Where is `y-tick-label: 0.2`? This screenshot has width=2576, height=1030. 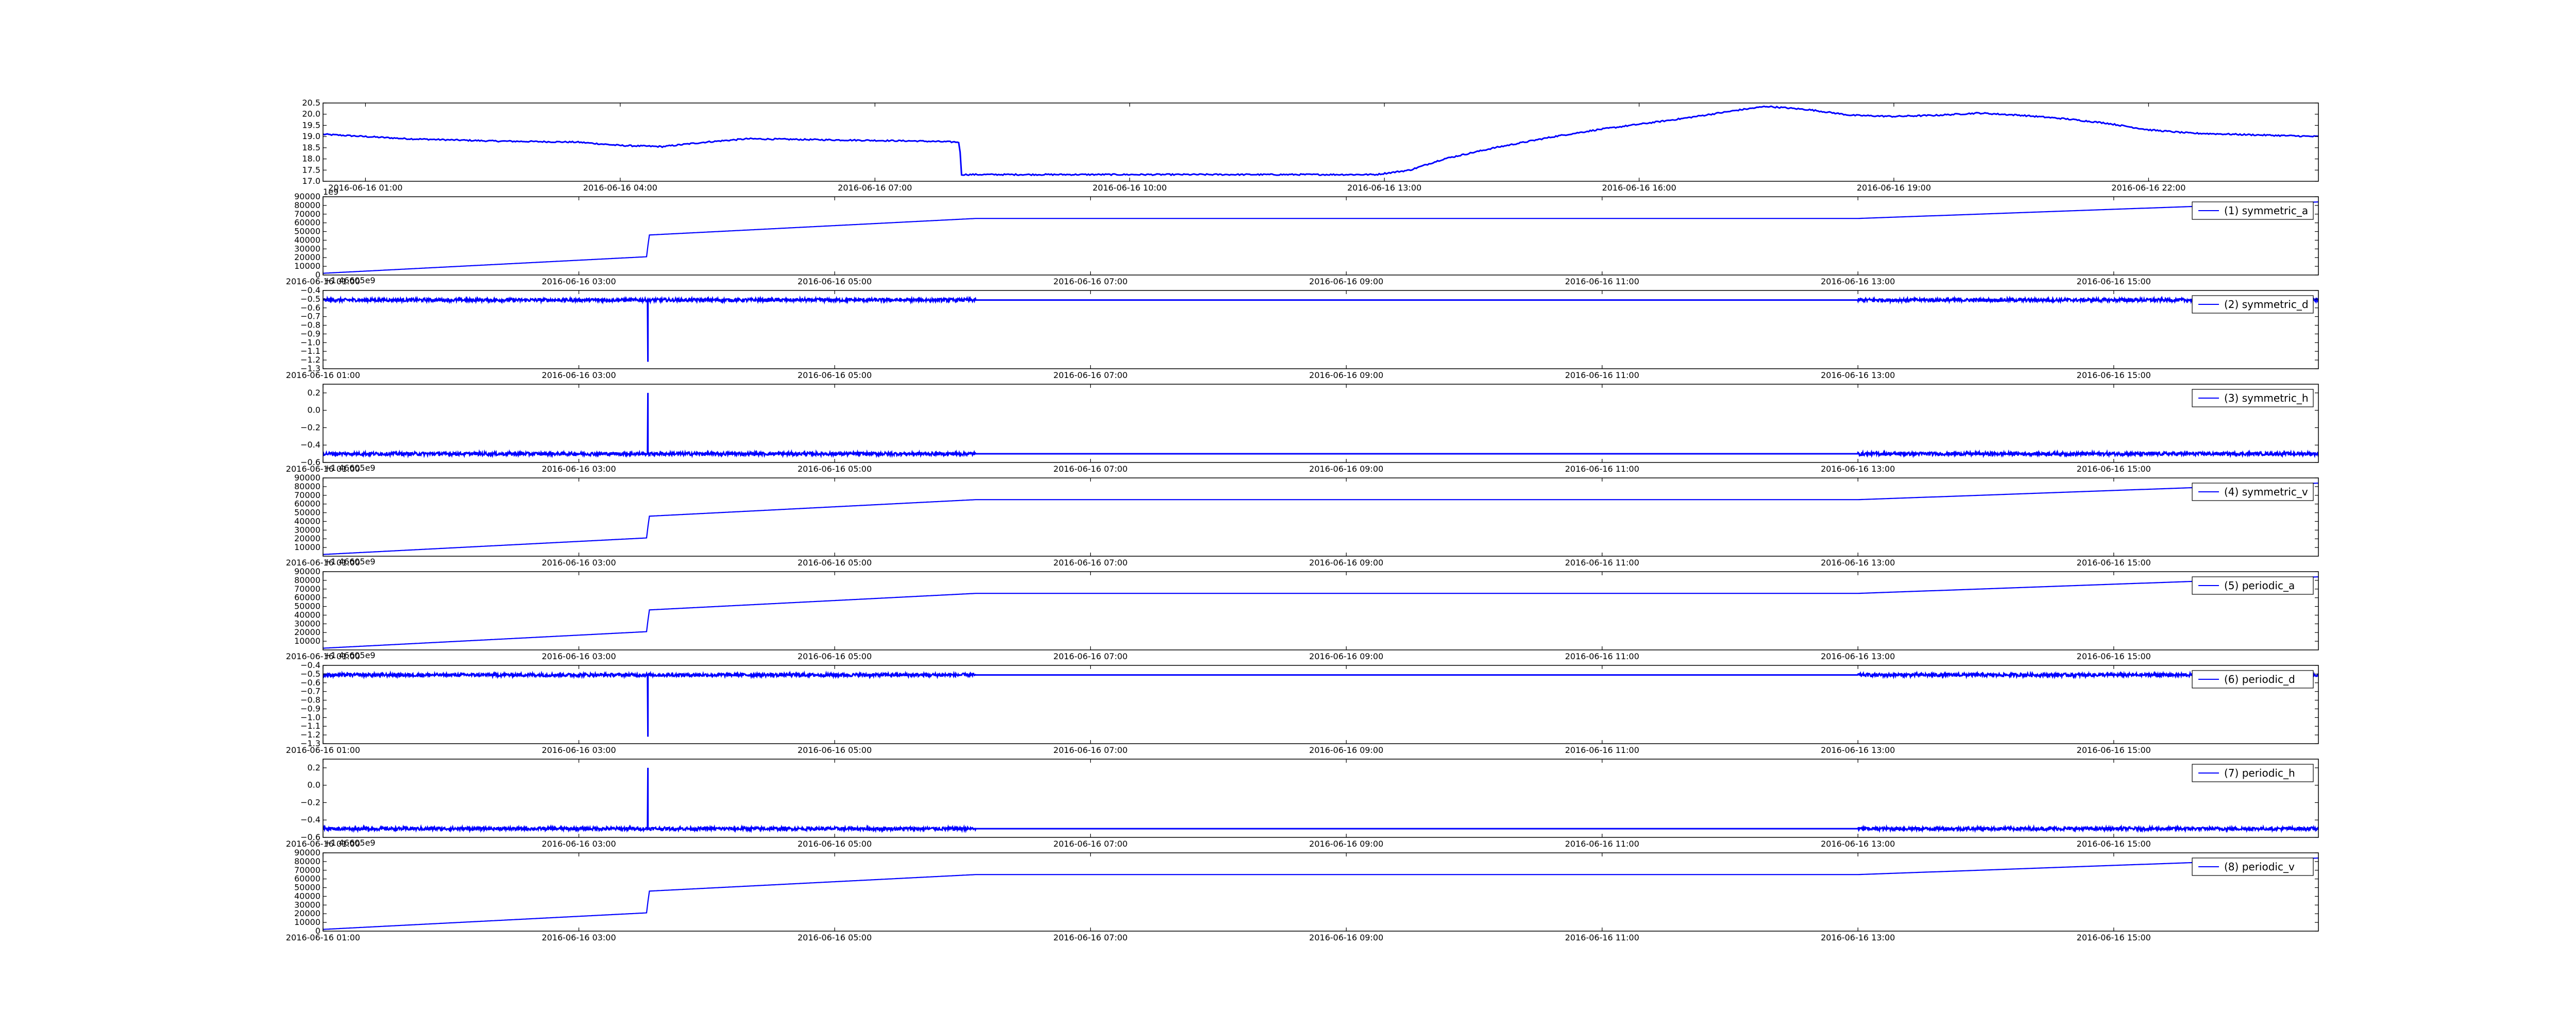 y-tick-label: 0.2 is located at coordinates (314, 767).